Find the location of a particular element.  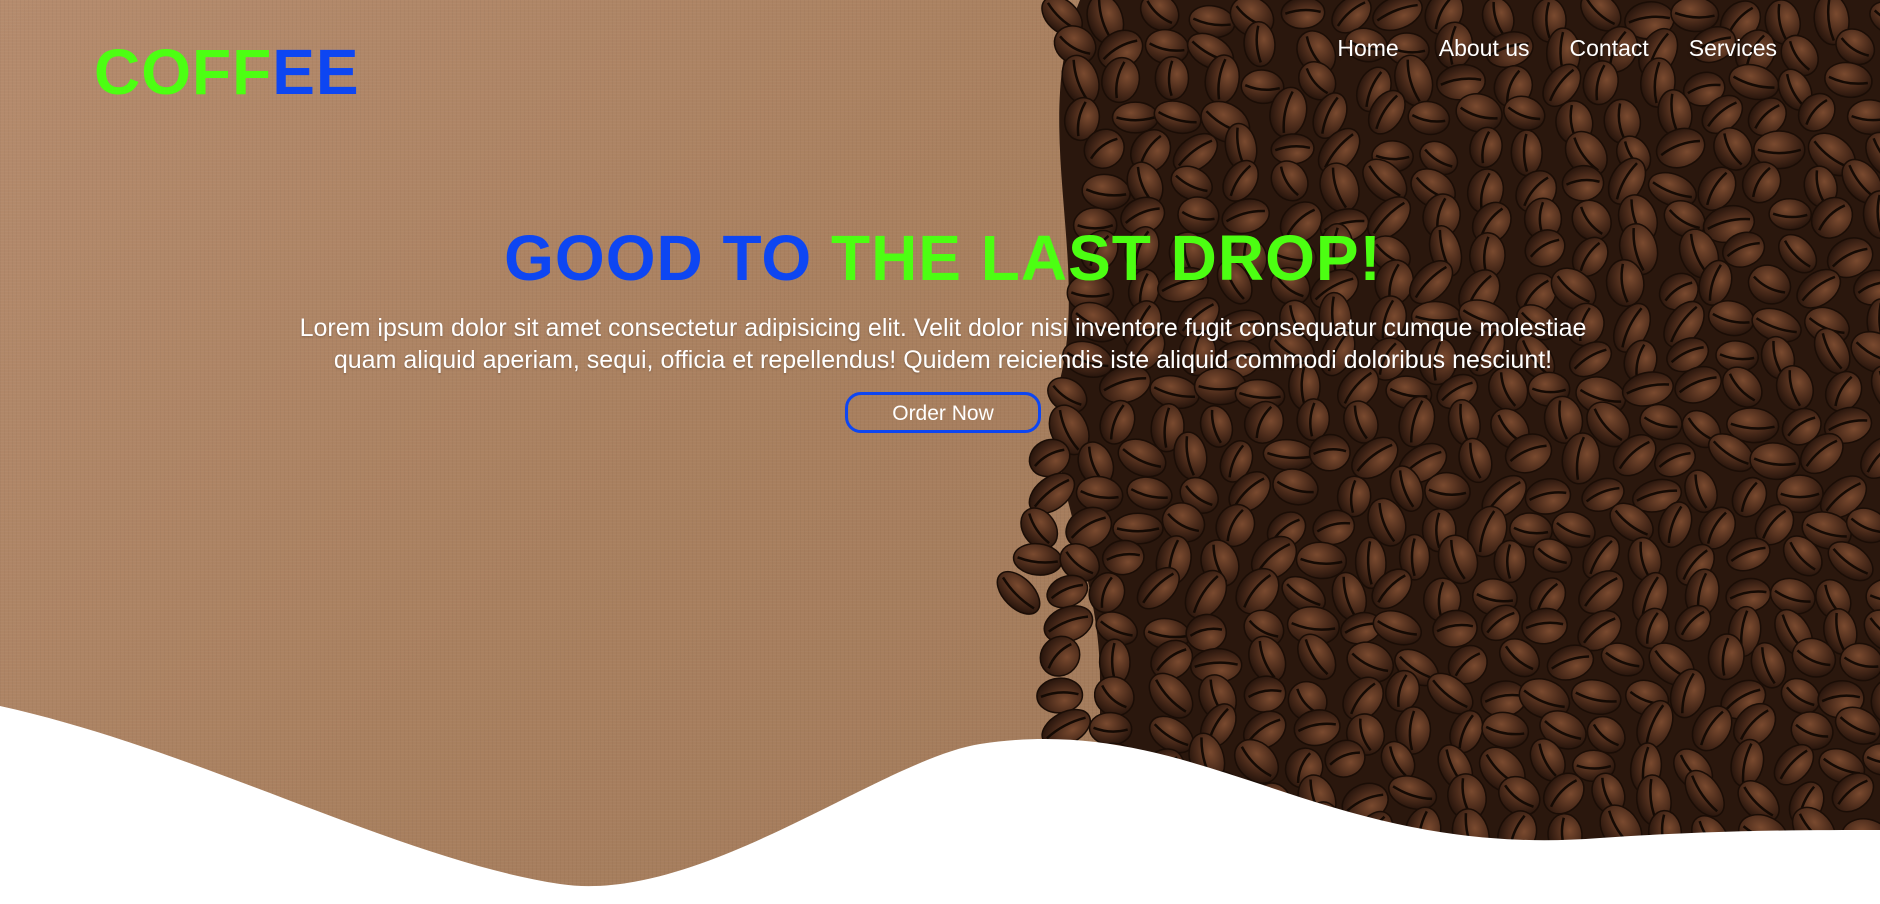

nav-link-contact: Contact is located at coordinates (1609, 48).